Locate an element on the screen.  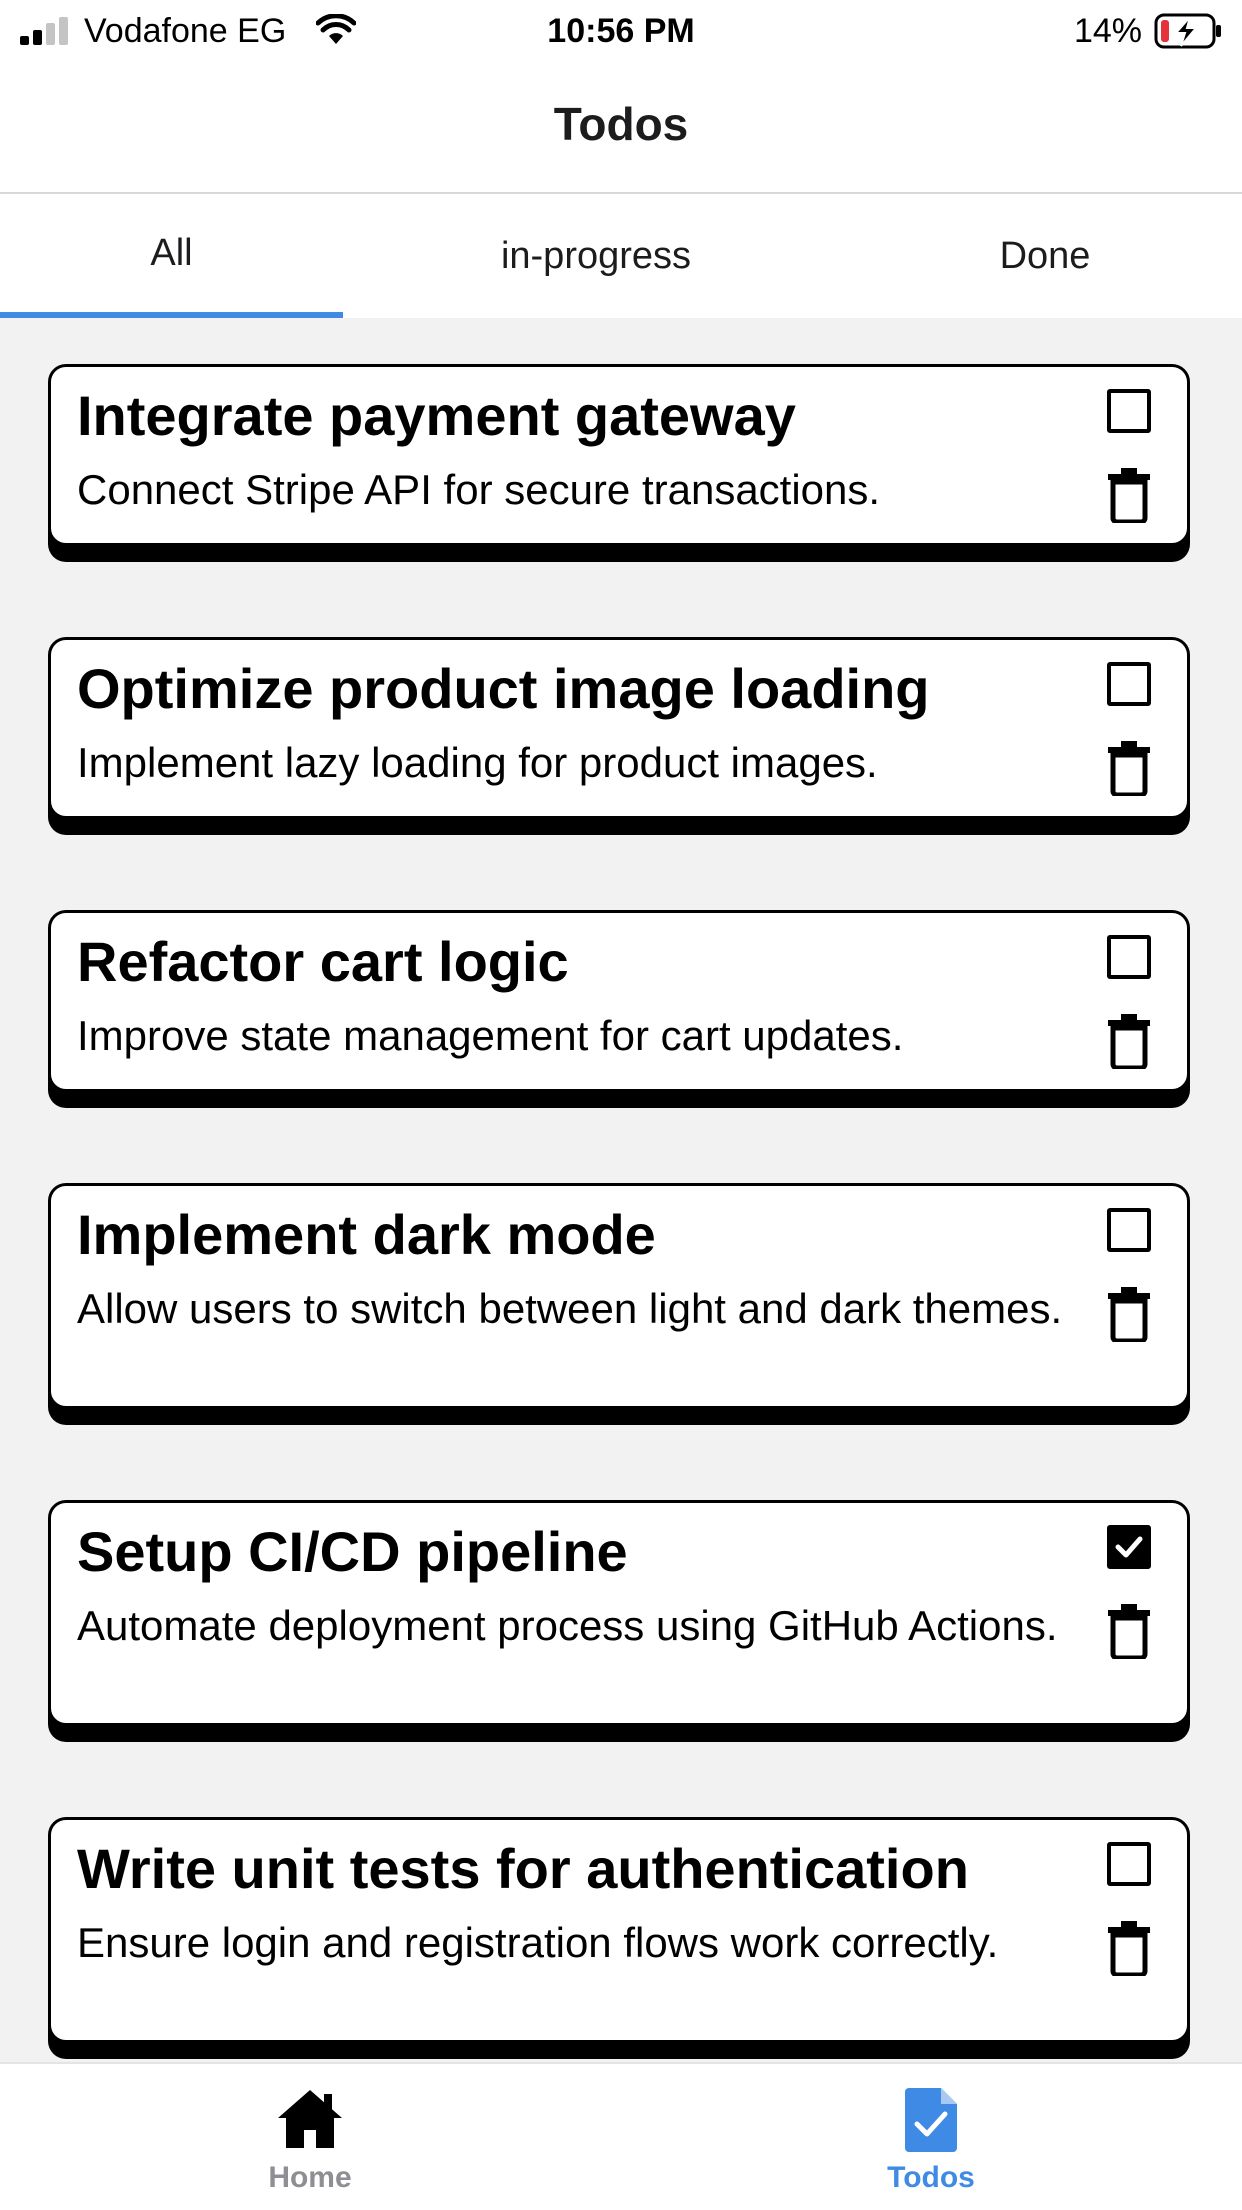
todo-title: Implement dark mode is located at coordinates (366, 1234).